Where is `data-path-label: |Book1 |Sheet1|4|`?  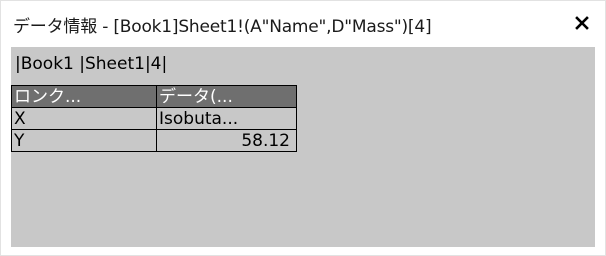
data-path-label: |Book1 |Sheet1|4| is located at coordinates (91, 64).